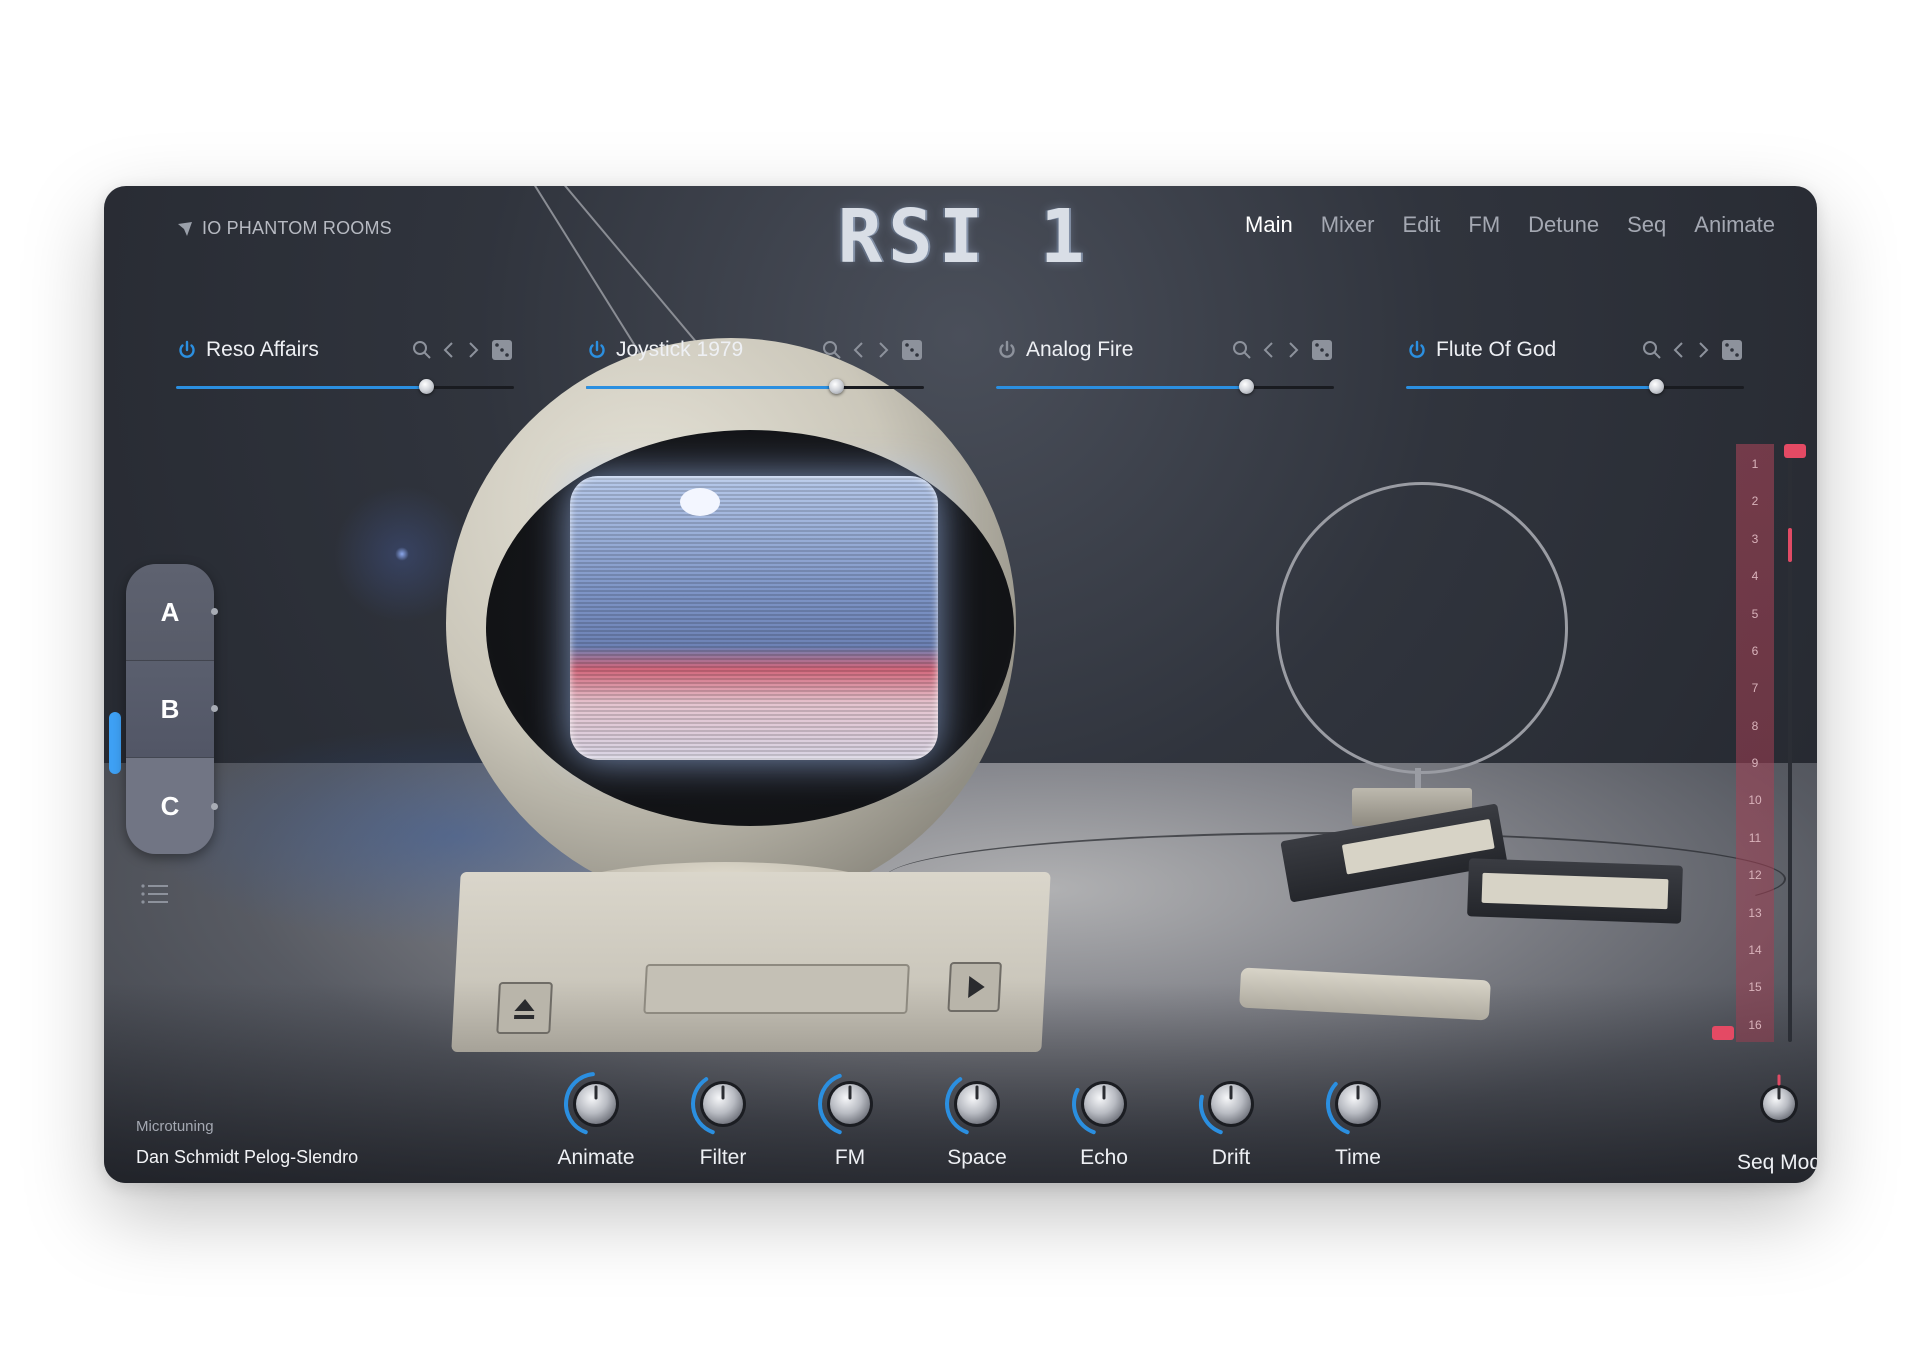  Describe the element at coordinates (719, 350) in the screenshot. I see `layer-name: Joystick 1979` at that location.